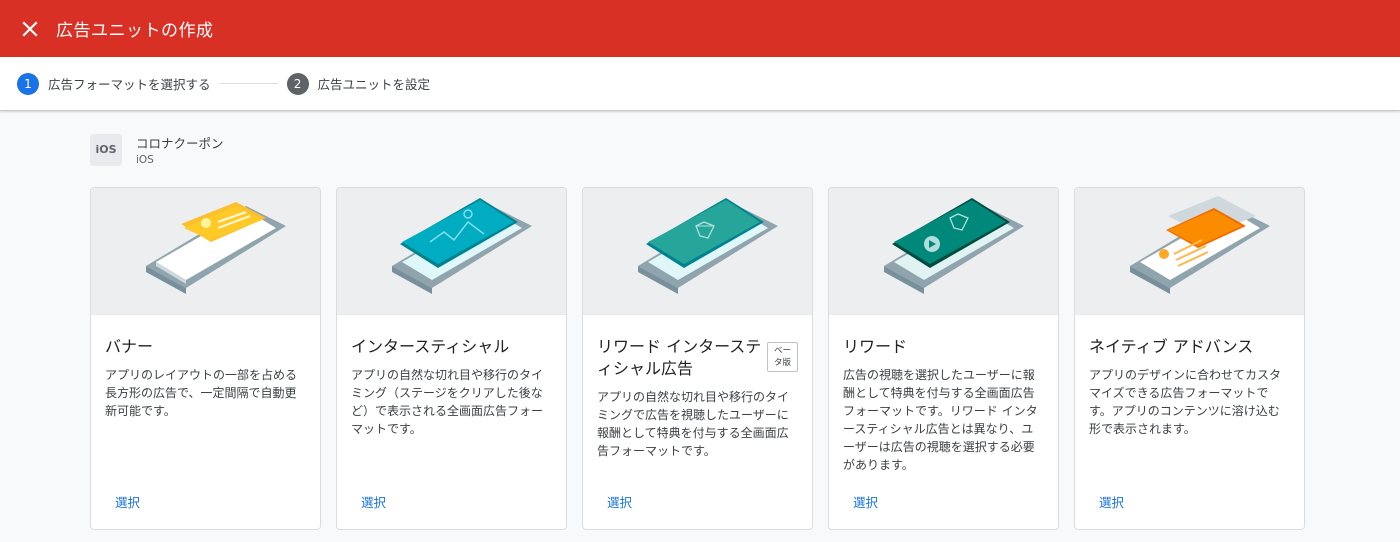  Describe the element at coordinates (145, 160) in the screenshot. I see `app-platform: iOS` at that location.